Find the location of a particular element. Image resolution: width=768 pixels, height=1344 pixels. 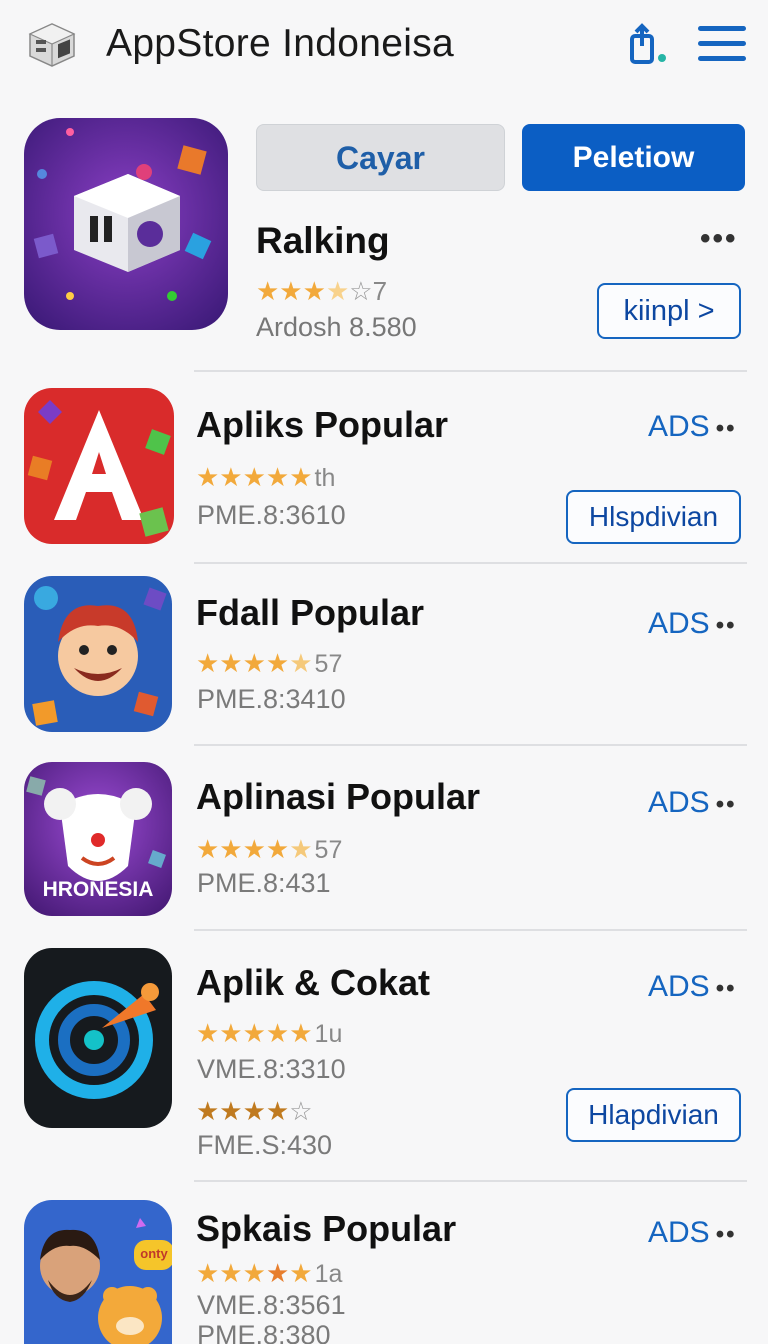

cayar-button: Cayar is located at coordinates (380, 157).